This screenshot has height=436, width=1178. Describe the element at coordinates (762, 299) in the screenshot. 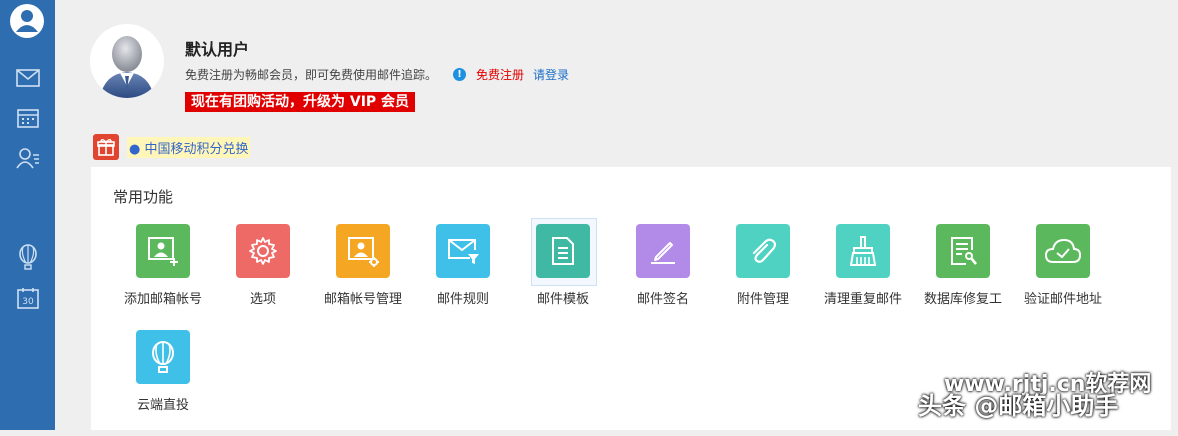

I see `tile-label: 附件管理` at that location.